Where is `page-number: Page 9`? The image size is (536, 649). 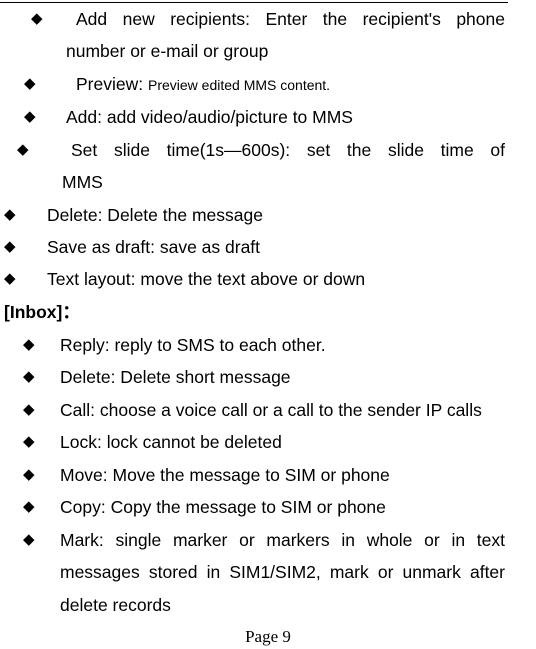
page-number: Page 9 is located at coordinates (268, 636).